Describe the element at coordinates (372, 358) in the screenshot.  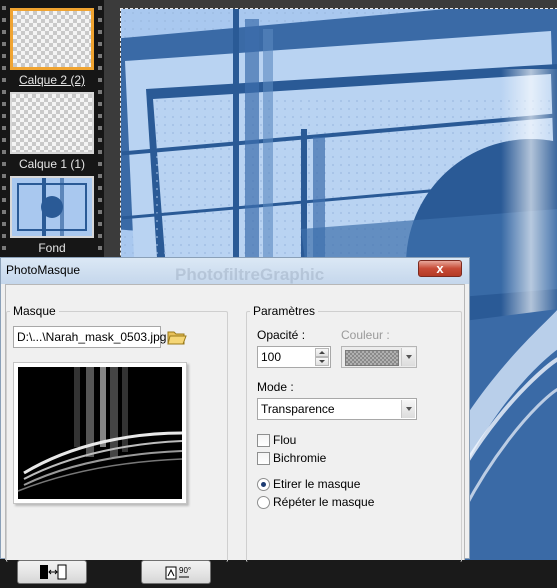
I see `color-swatch` at that location.